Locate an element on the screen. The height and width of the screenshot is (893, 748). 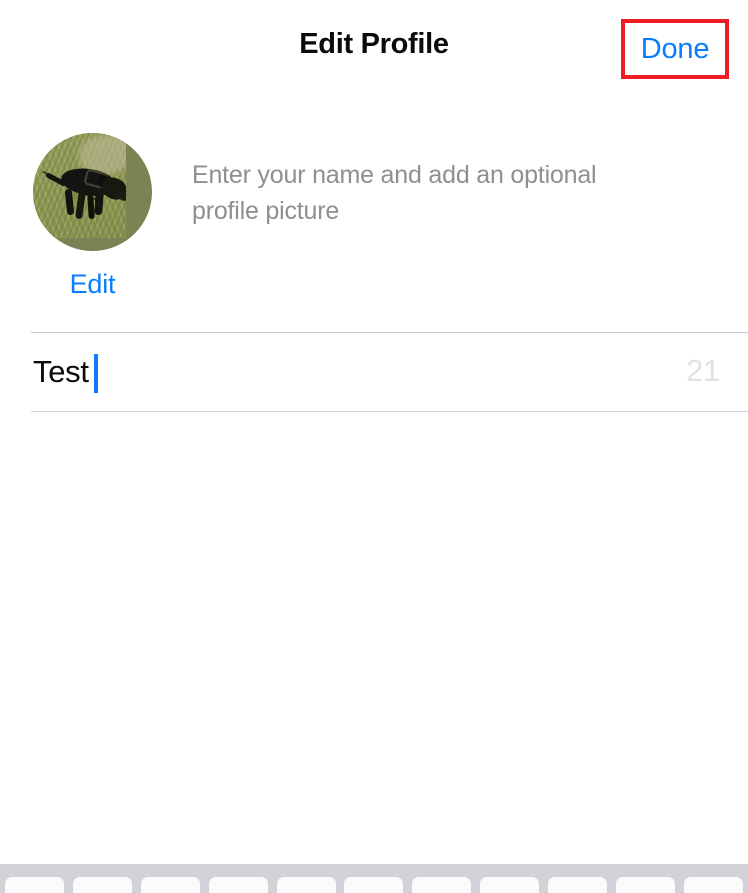
avatar-circle is located at coordinates (92, 192).